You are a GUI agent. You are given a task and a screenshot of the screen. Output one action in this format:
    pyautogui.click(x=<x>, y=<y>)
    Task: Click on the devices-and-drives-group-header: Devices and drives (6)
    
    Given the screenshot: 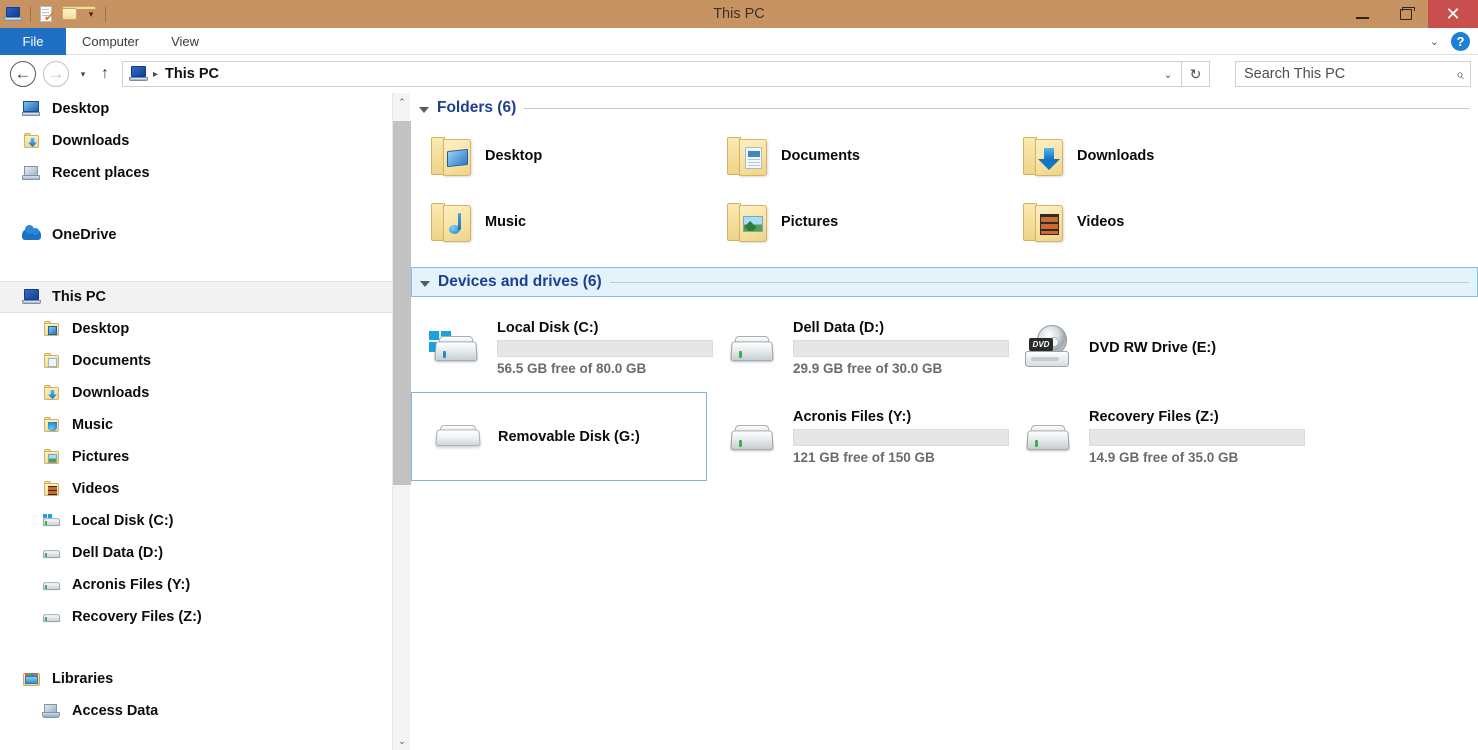 What is the action you would take?
    pyautogui.click(x=944, y=282)
    